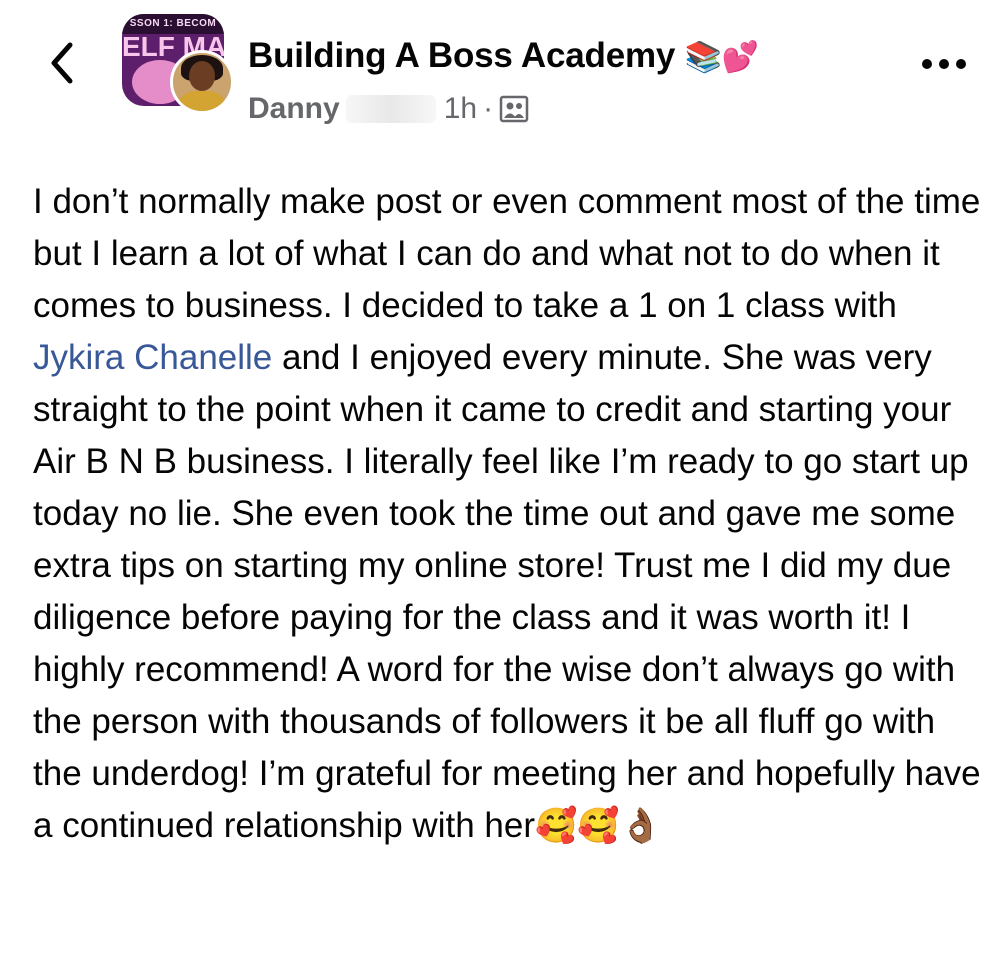 This screenshot has height=975, width=1005. I want to click on trailing-emojis: 🥰🥰👌🏾, so click(598, 826).